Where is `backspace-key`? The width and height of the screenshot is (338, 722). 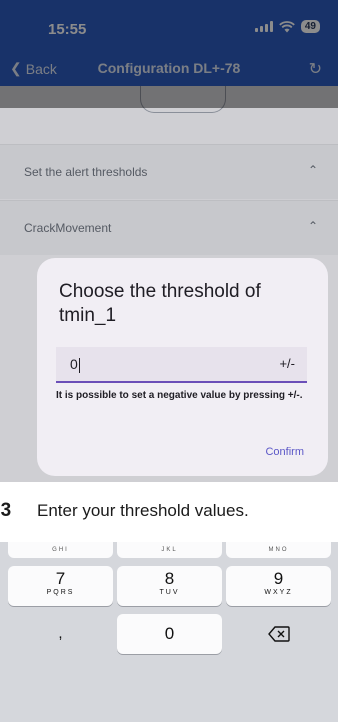 backspace-key is located at coordinates (278, 634).